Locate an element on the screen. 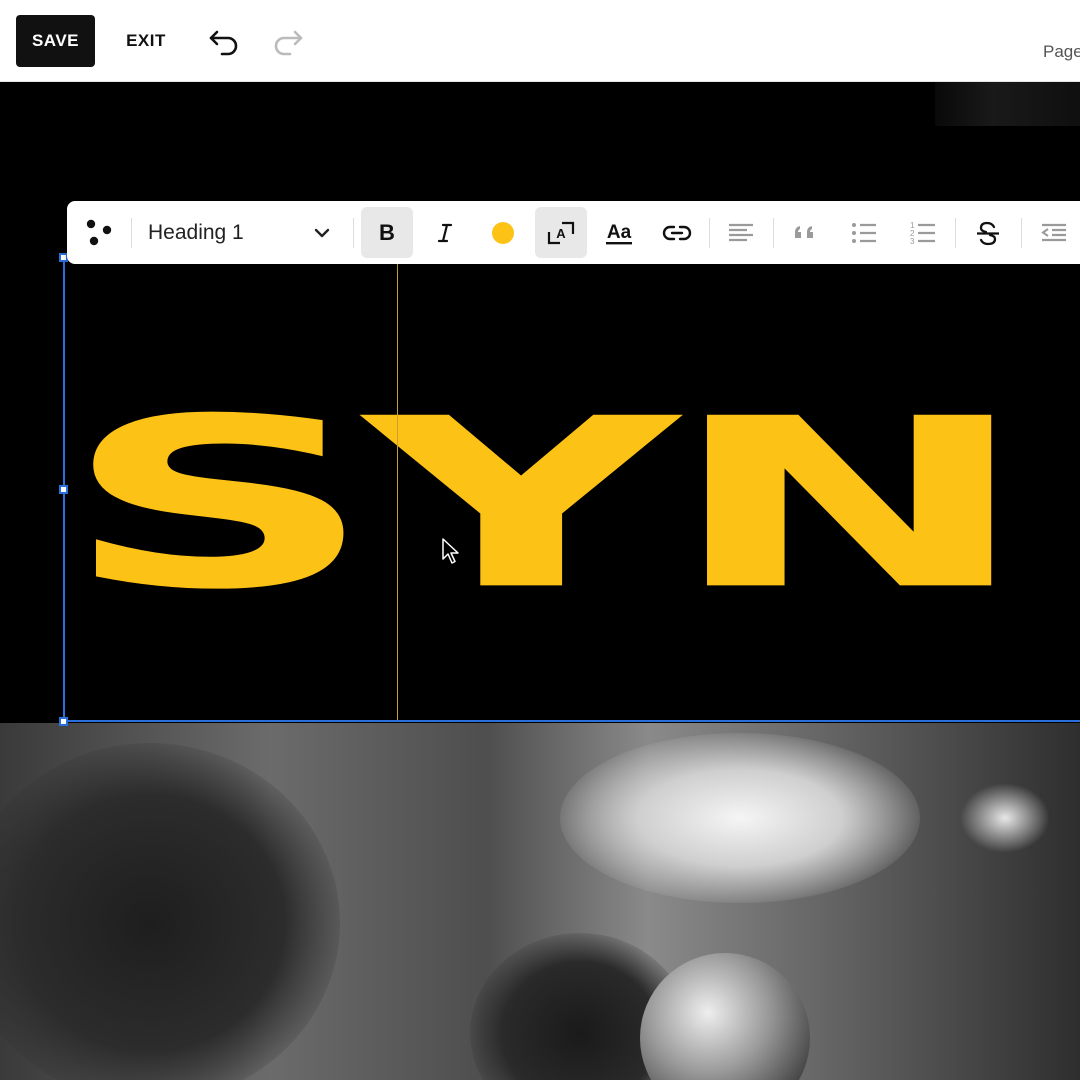  bulleted-list-icon is located at coordinates (864, 232).